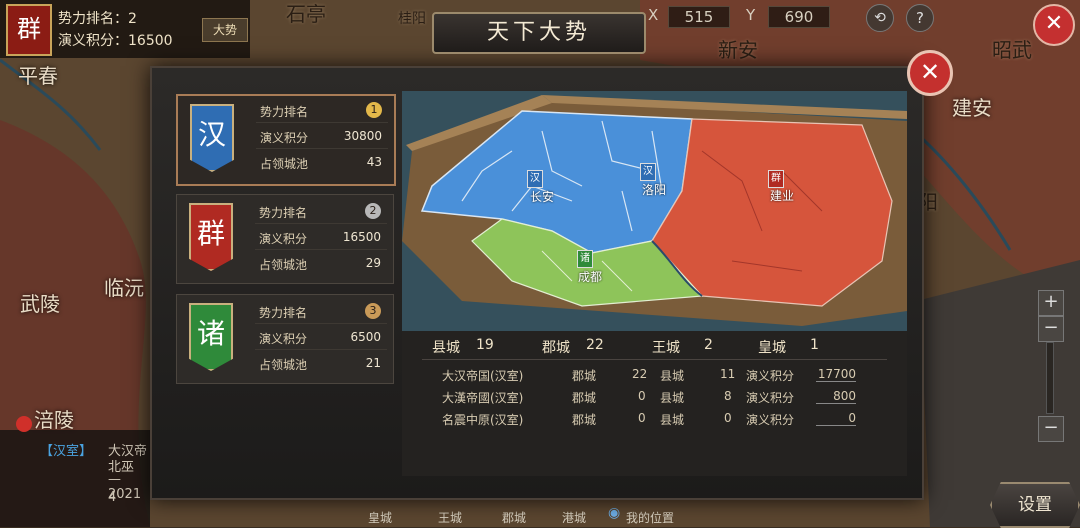 The height and width of the screenshot is (528, 1080). I want to click on stat-value: 19, so click(485, 345).